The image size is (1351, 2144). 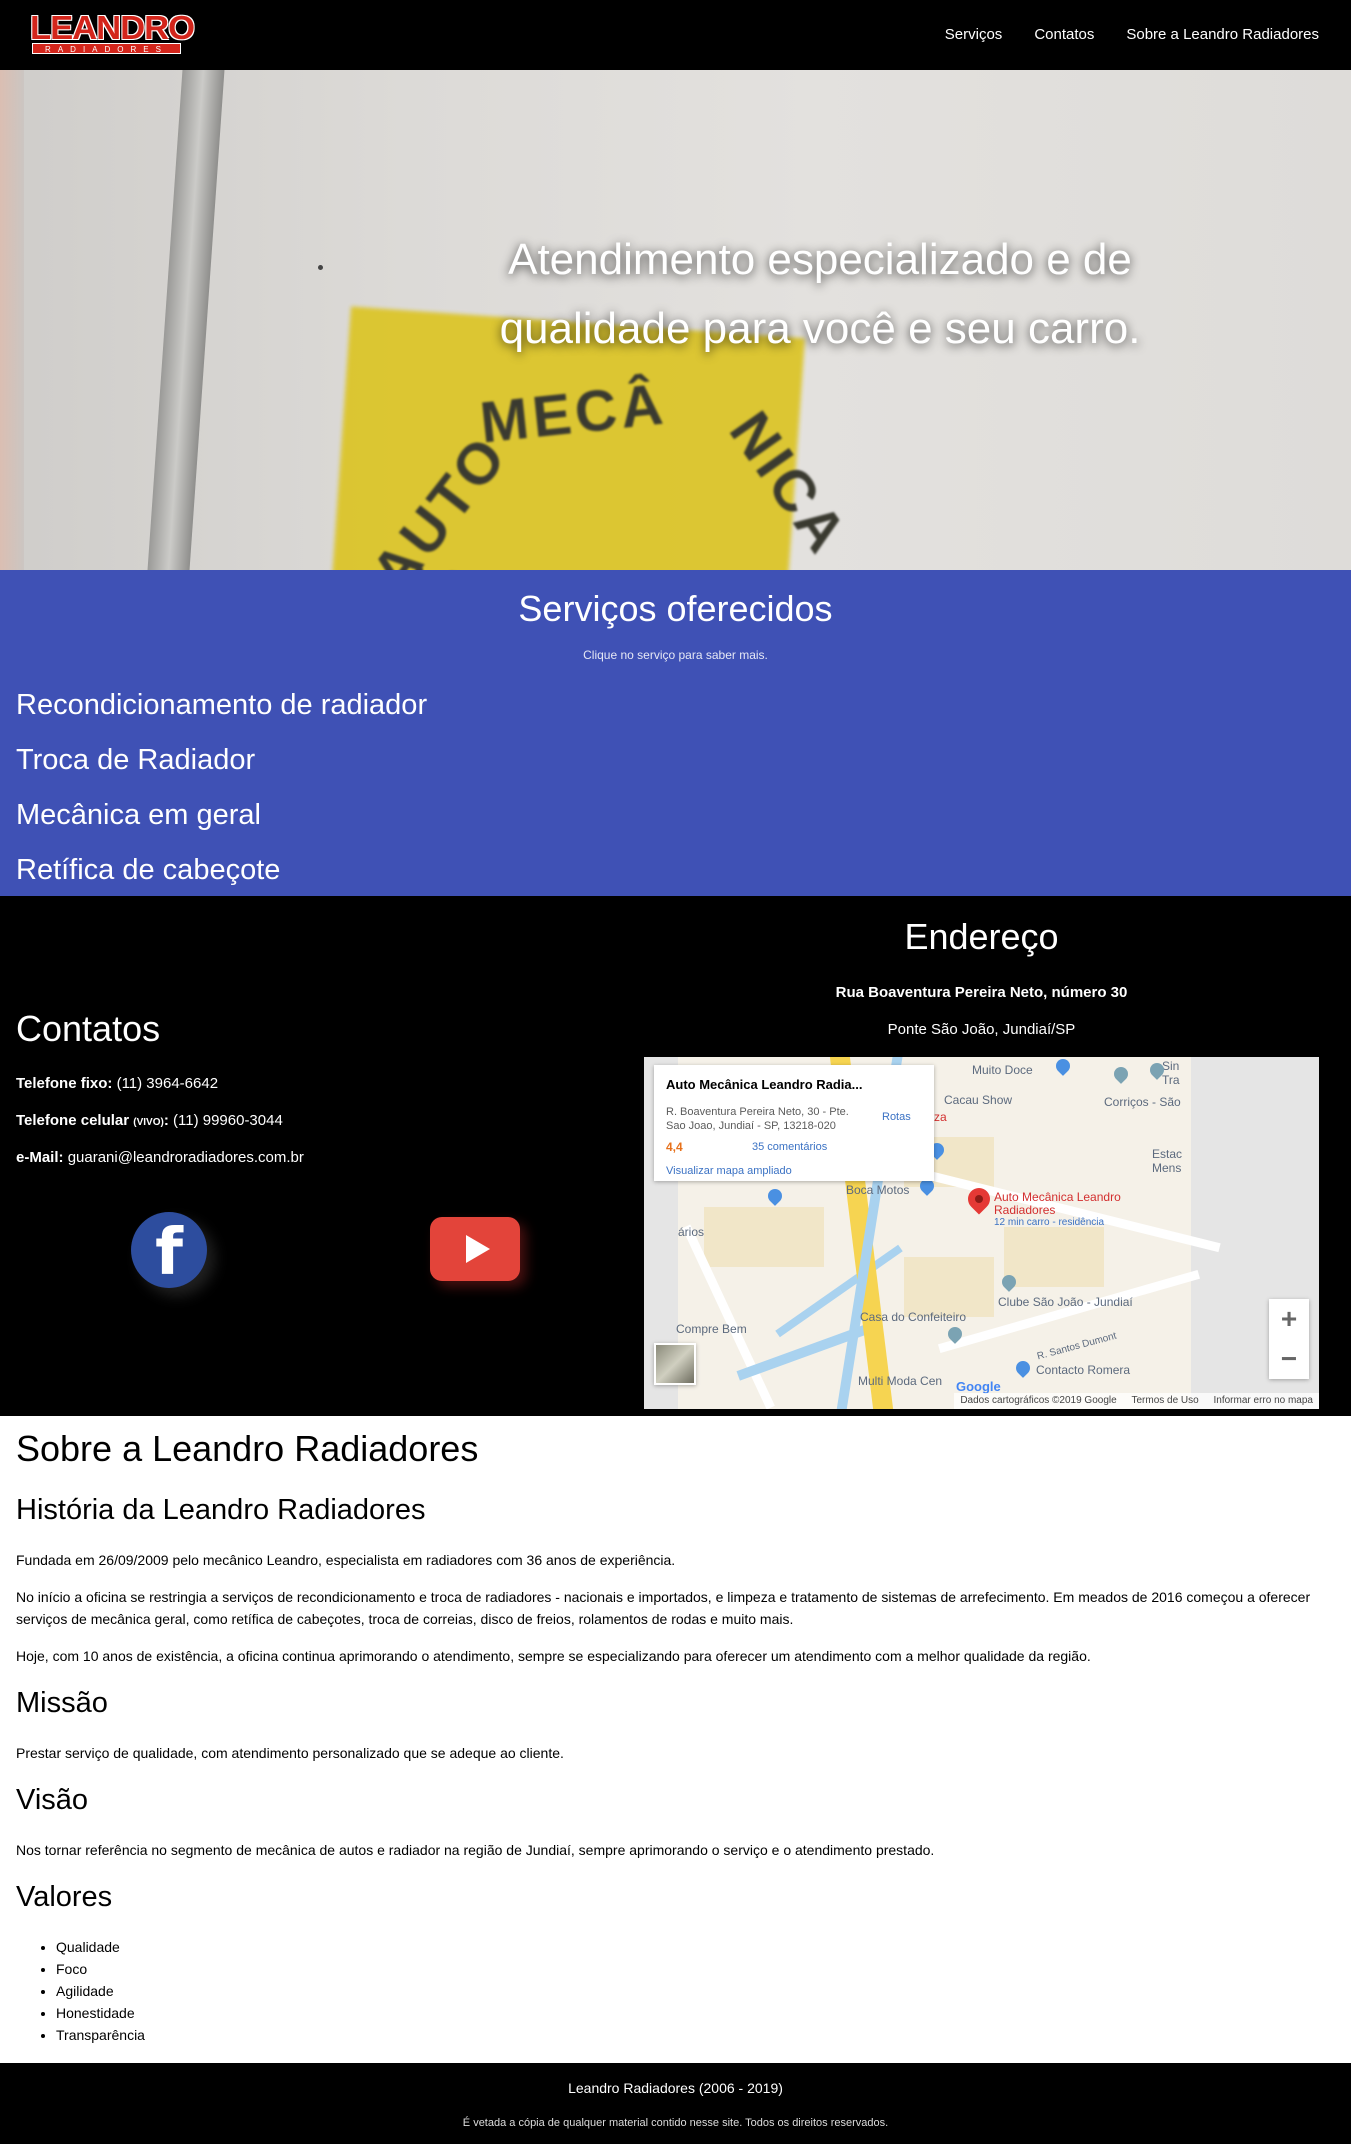 What do you see at coordinates (878, 1190) in the screenshot?
I see `map-label: Boca Motos` at bounding box center [878, 1190].